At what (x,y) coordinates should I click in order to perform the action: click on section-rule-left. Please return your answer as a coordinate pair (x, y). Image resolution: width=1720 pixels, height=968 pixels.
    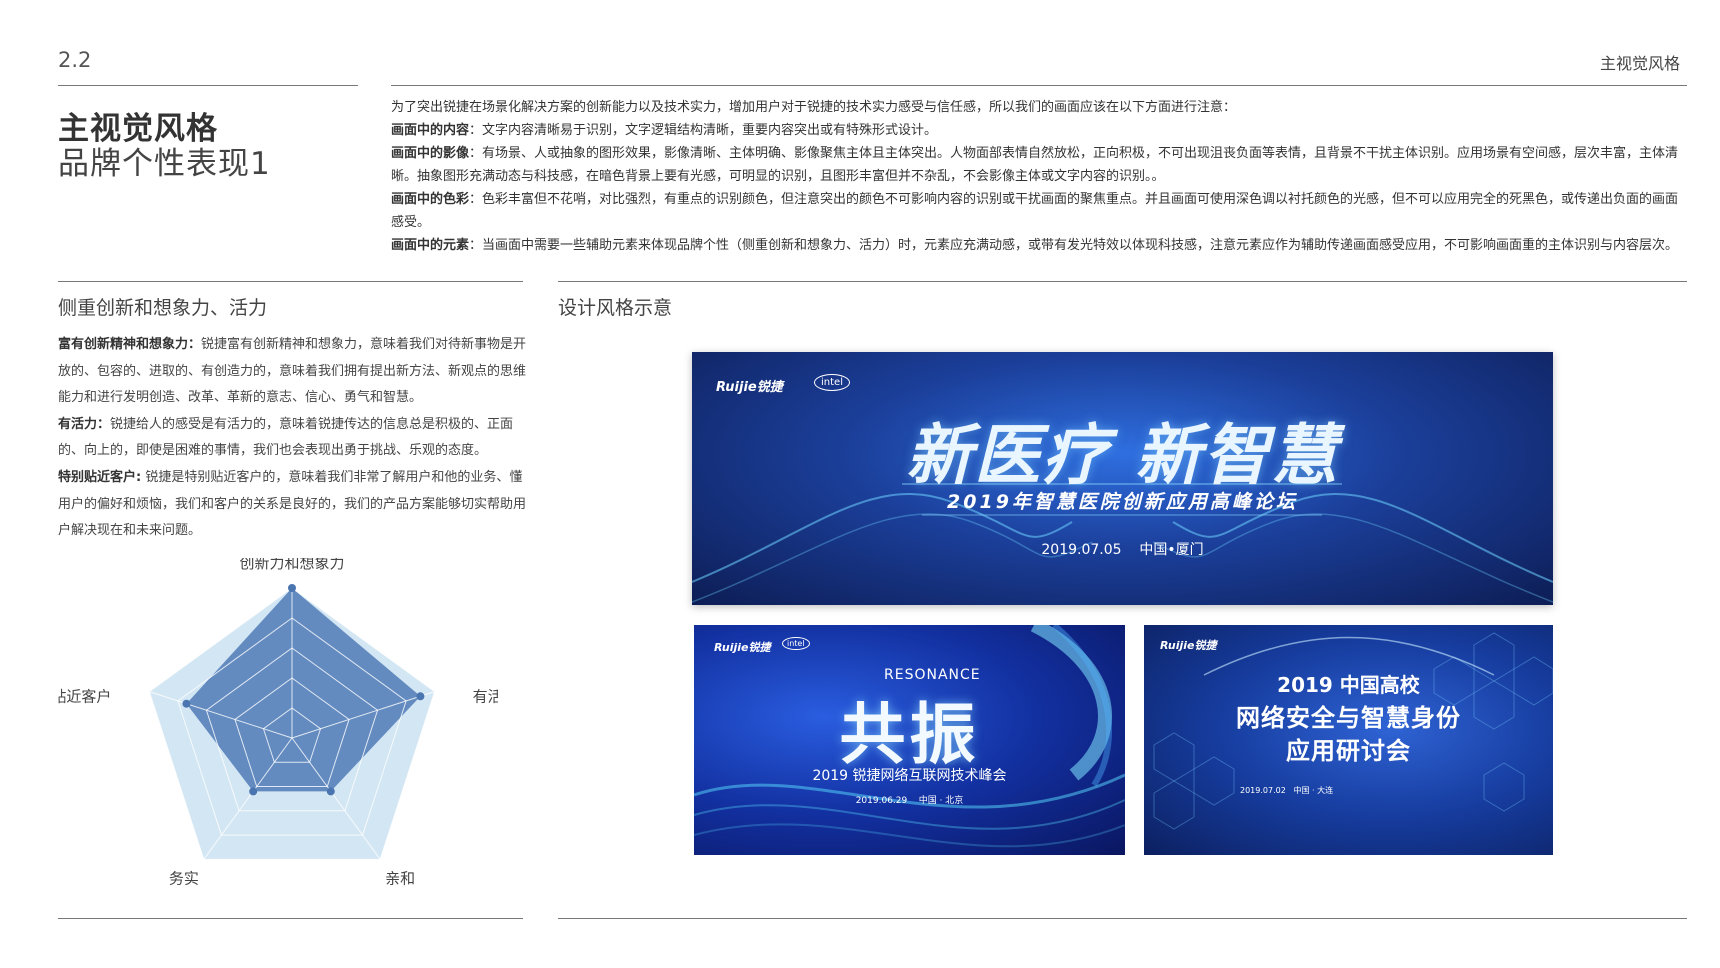
    Looking at the image, I should click on (290, 281).